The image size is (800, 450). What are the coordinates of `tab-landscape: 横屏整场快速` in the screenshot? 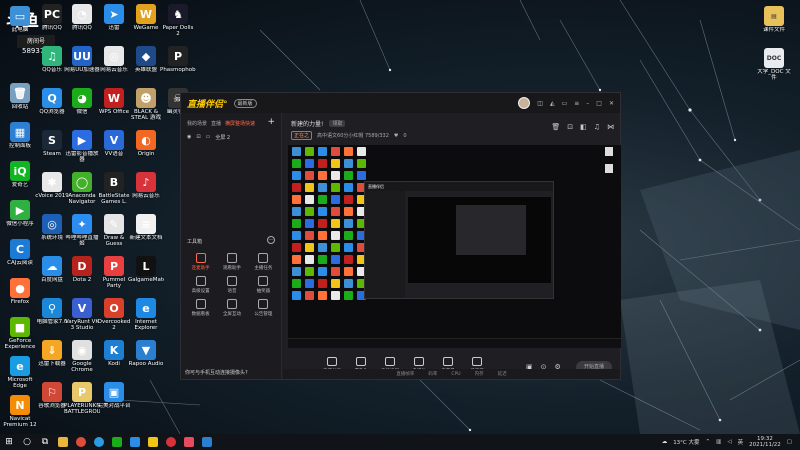 It's located at (240, 123).